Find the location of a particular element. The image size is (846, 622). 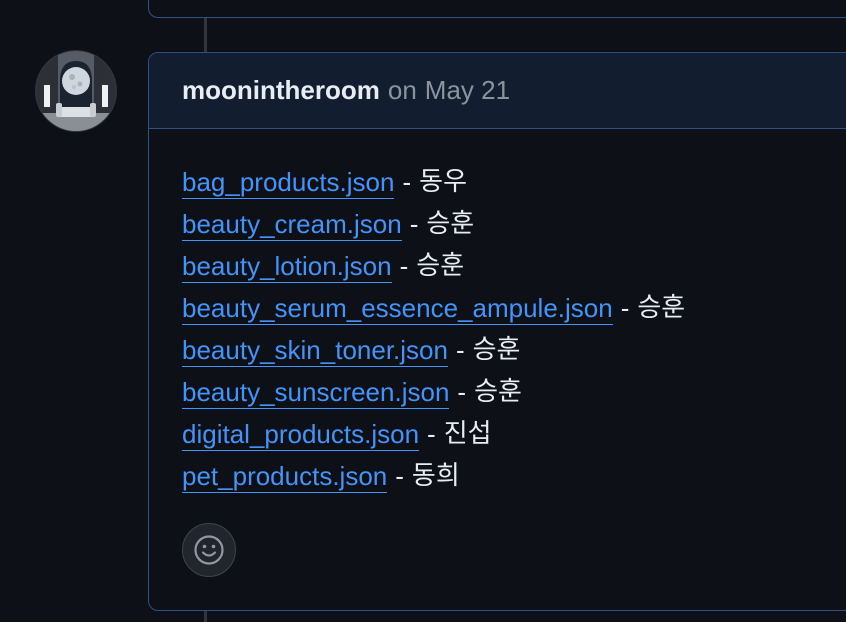

file-link: beauty_serum_essence_ampule.json is located at coordinates (397, 308).